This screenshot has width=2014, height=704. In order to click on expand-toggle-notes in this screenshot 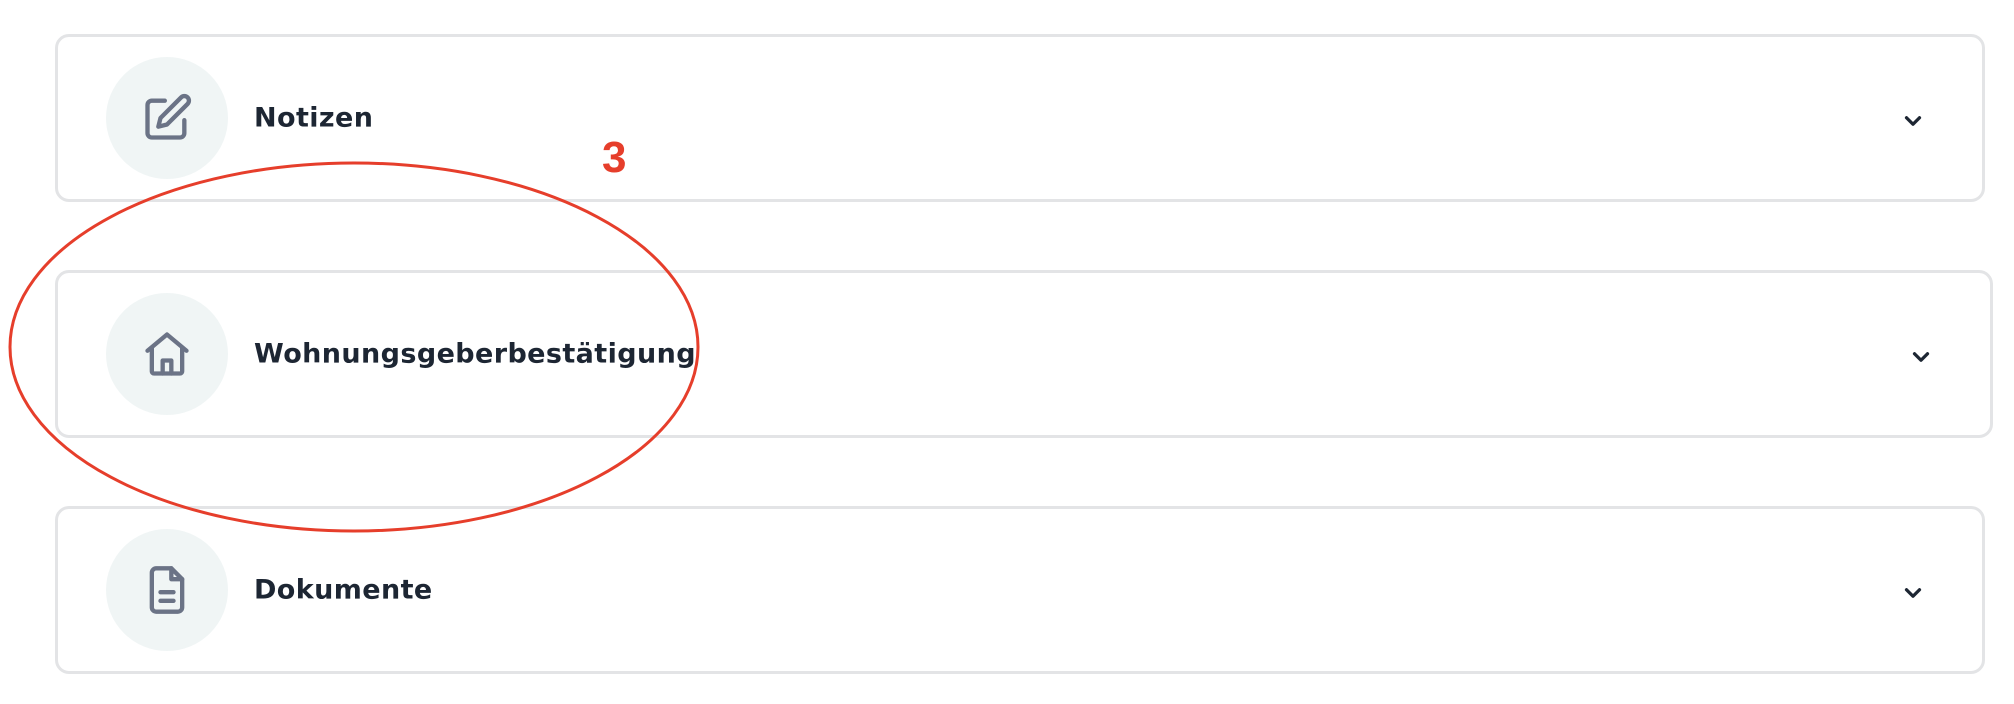, I will do `click(1913, 121)`.